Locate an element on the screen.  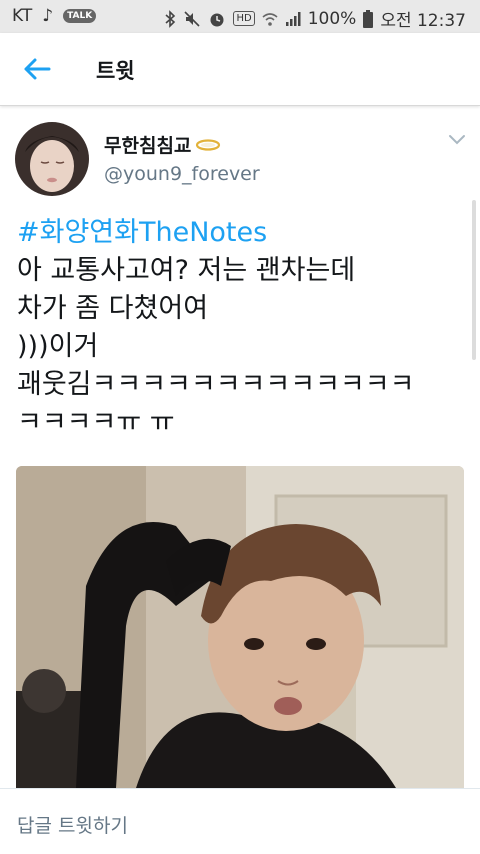
chevron-down-icon is located at coordinates (457, 140).